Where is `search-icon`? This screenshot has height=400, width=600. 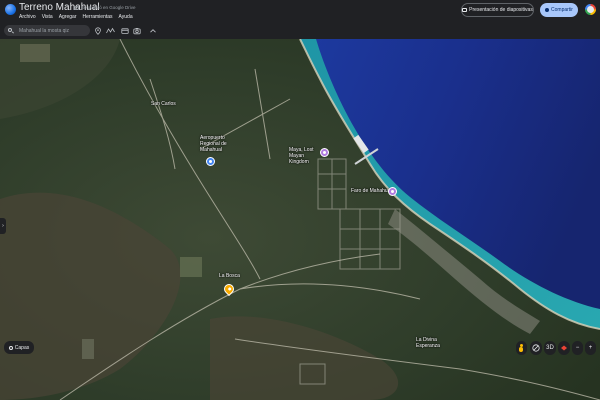 search-icon is located at coordinates (10, 30).